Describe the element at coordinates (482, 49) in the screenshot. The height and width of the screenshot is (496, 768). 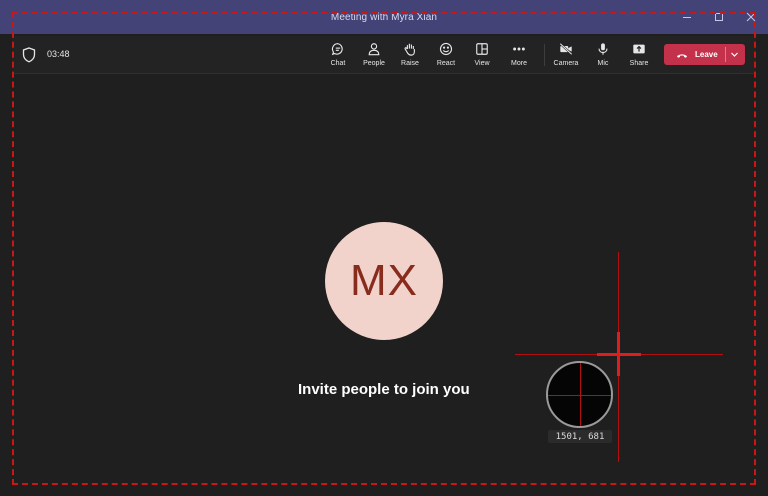
I see `layout-icon` at that location.